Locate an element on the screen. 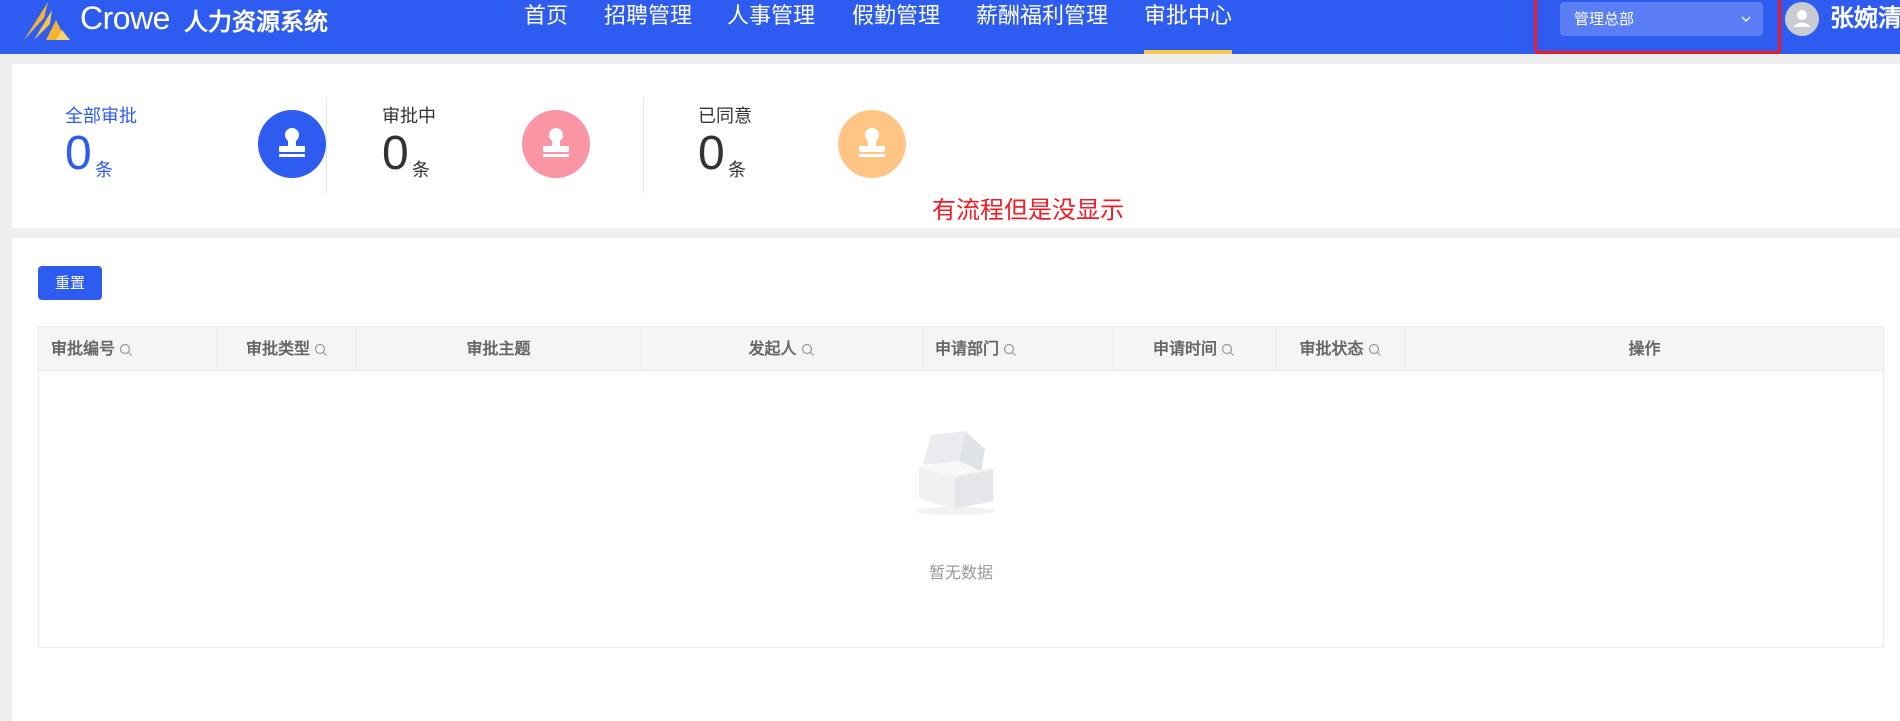 Image resolution: width=1900 pixels, height=721 pixels. column-header-approval-id: 审批编号 is located at coordinates (128, 349).